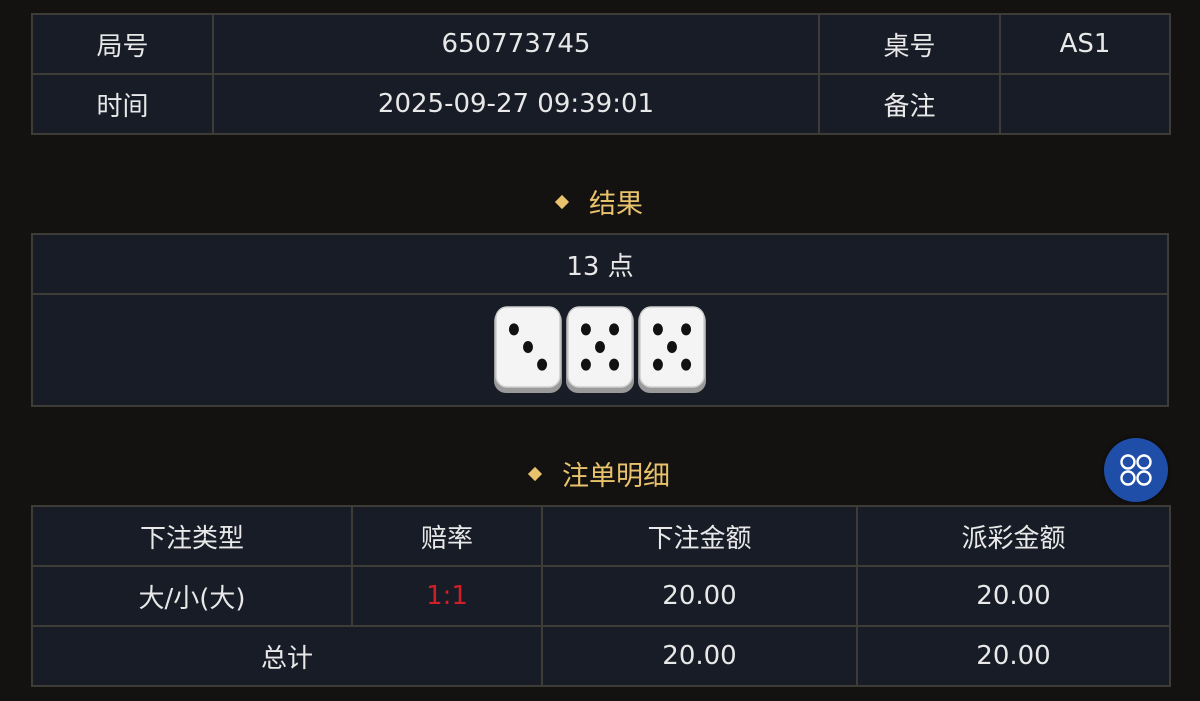  I want to click on table-row: 大/小(大) 1:1 20.00 20.00, so click(601, 596).